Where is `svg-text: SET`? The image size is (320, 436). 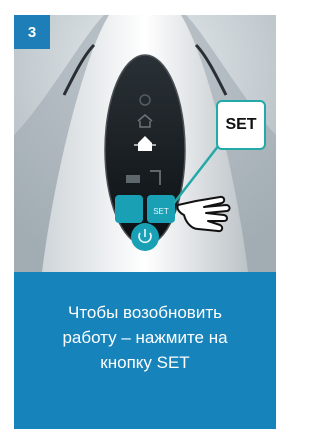
svg-text: SET is located at coordinates (161, 211).